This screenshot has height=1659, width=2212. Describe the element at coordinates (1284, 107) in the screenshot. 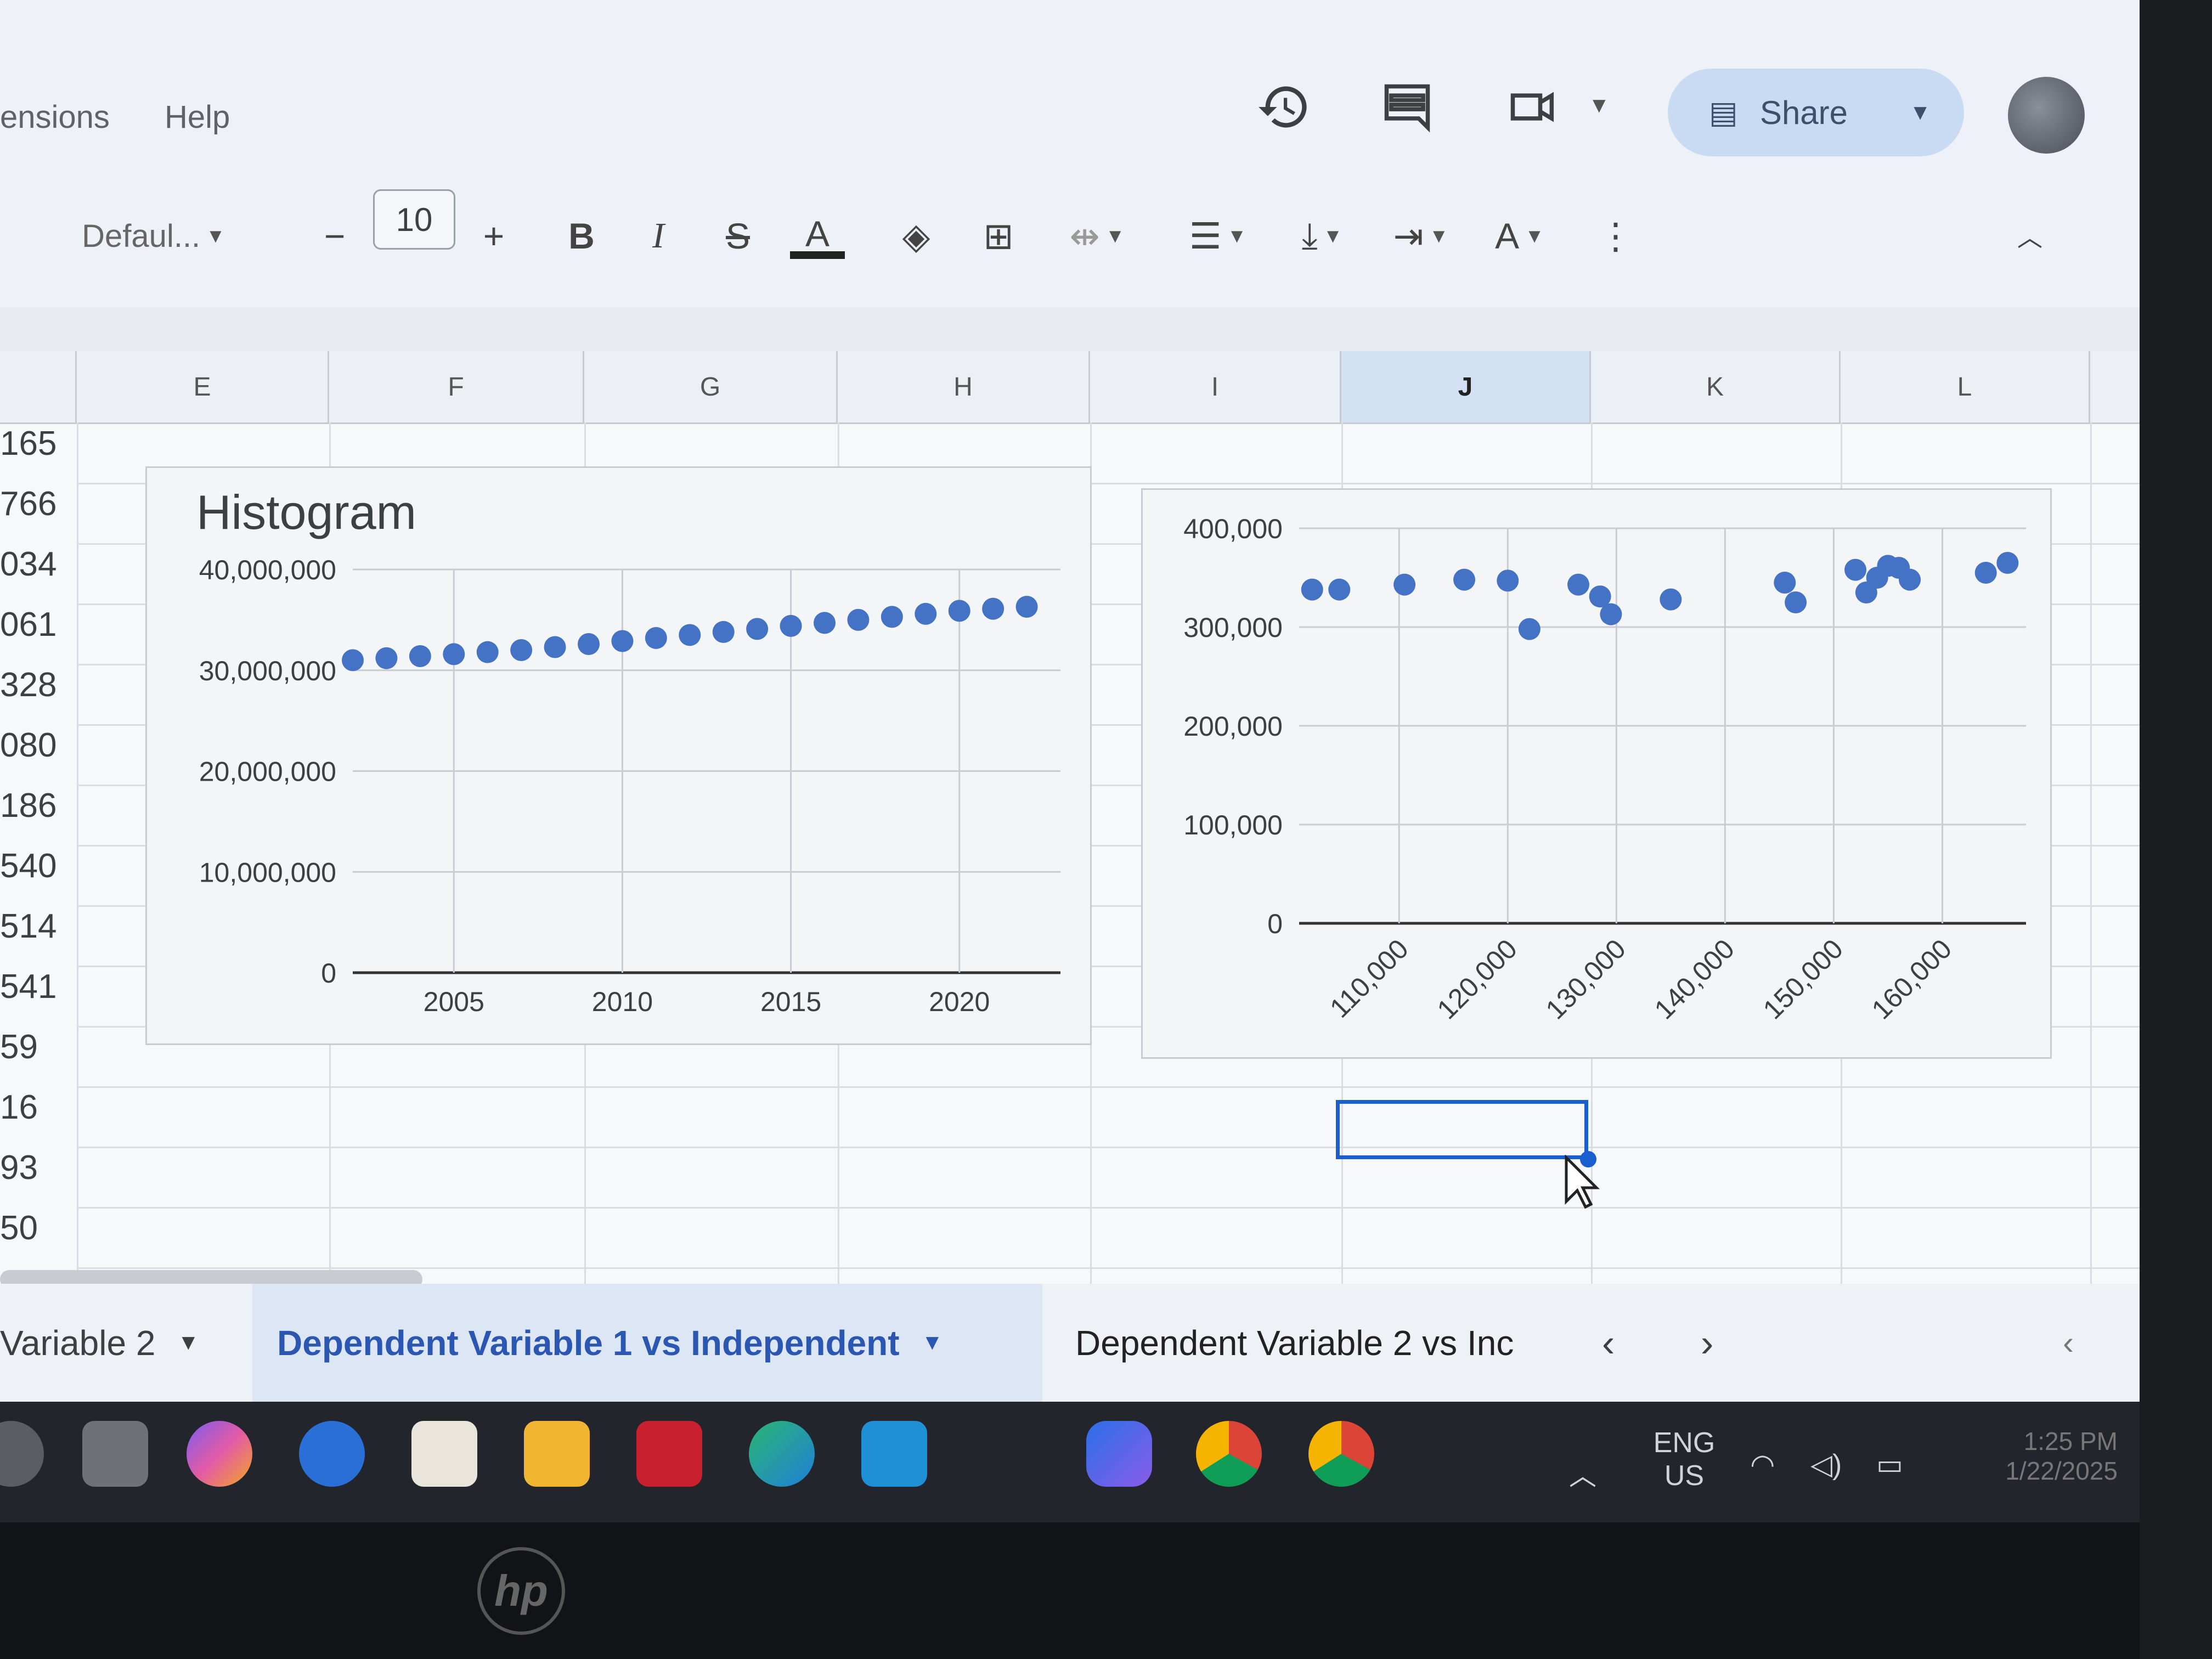

I see `version-history-icon` at that location.